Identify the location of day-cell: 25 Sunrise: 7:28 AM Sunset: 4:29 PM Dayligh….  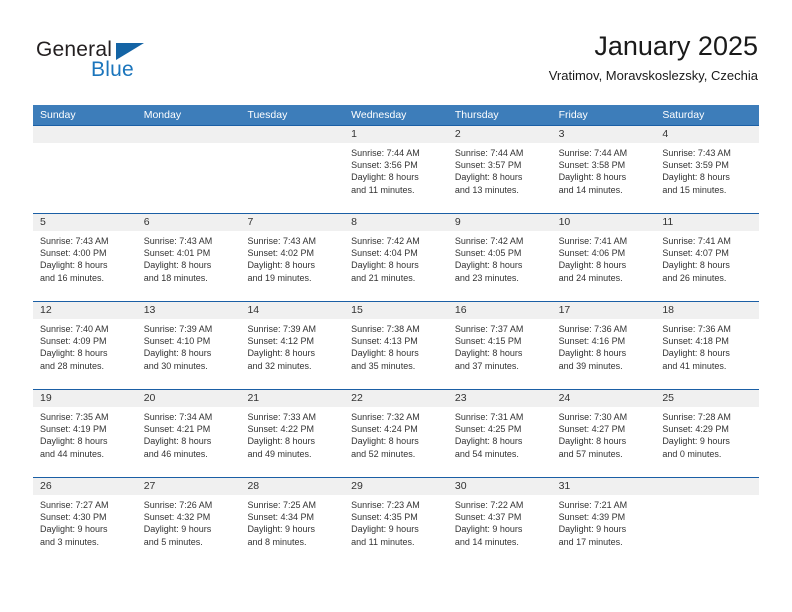
(707, 433).